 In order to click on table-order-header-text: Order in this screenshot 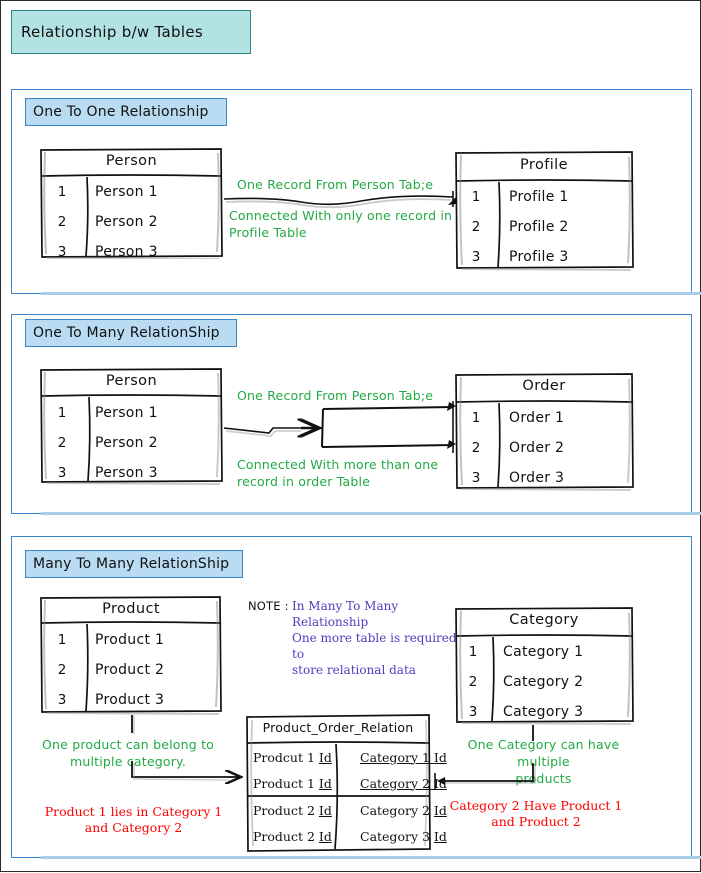, I will do `click(544, 386)`.